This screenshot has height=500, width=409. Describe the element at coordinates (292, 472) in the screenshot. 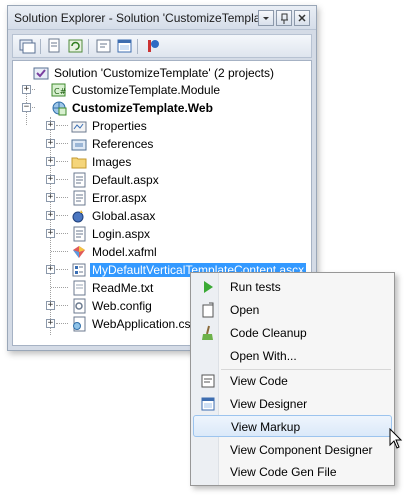

I see `menu-item-view-code-gen-file: View Code Gen File` at that location.